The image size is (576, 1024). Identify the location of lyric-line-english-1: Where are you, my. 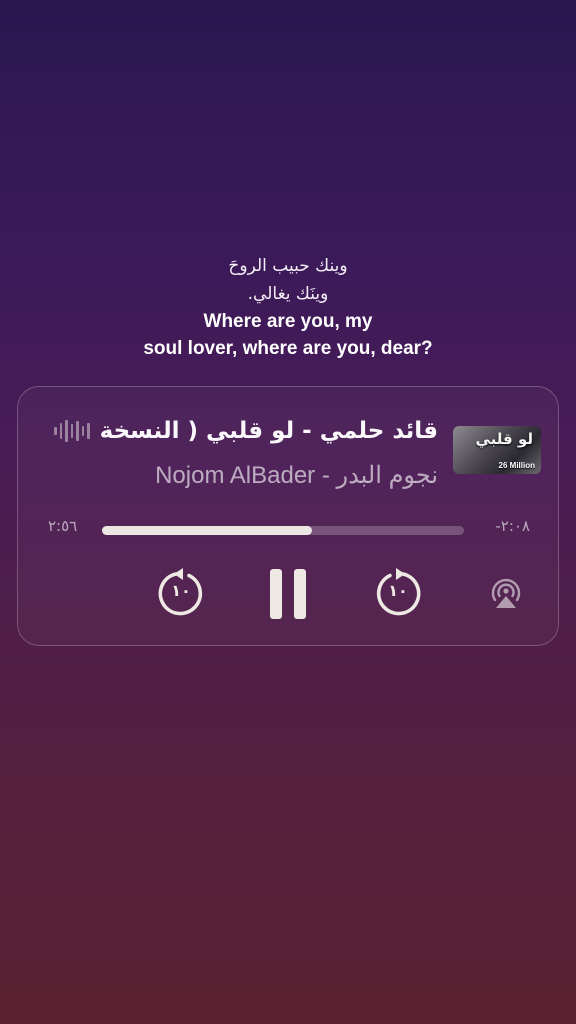
(288, 321).